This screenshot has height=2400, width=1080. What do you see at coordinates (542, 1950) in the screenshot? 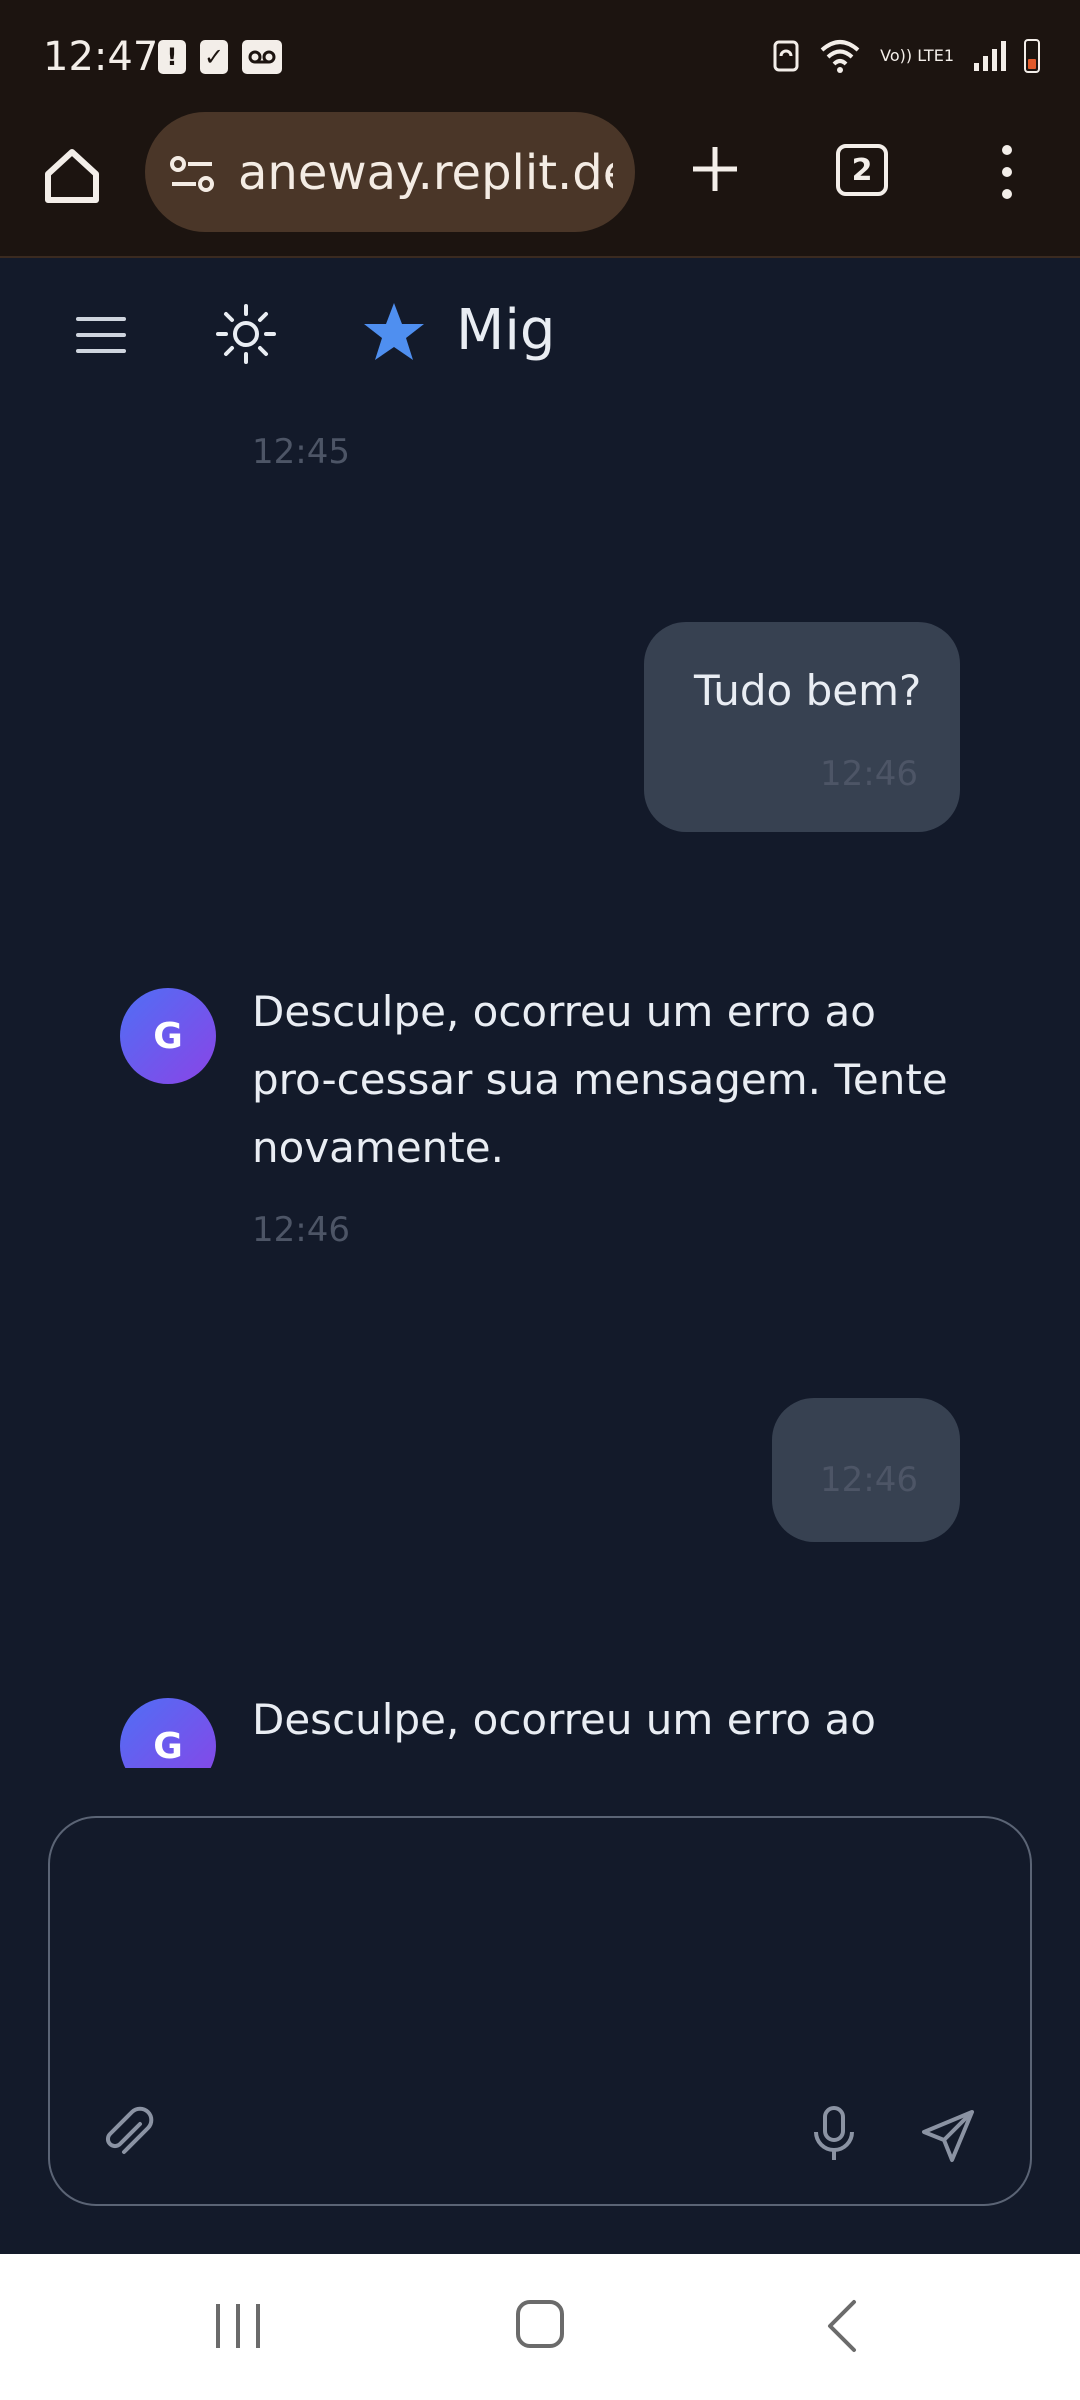
I see `message-input` at bounding box center [542, 1950].